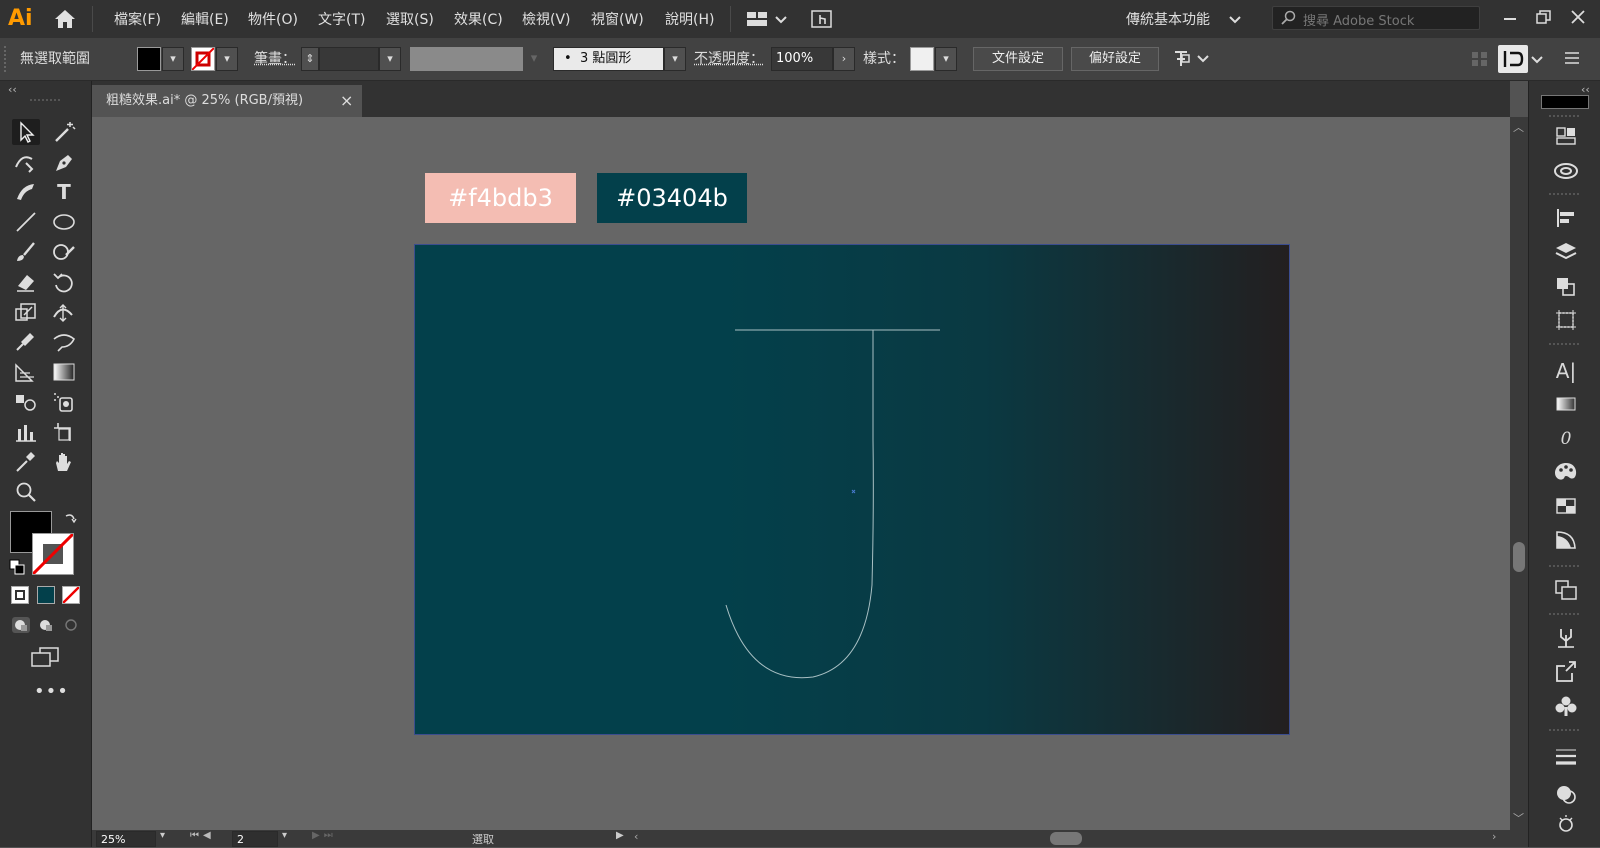 The width and height of the screenshot is (1600, 848). I want to click on horizontal-scroll-thumb, so click(1066, 838).